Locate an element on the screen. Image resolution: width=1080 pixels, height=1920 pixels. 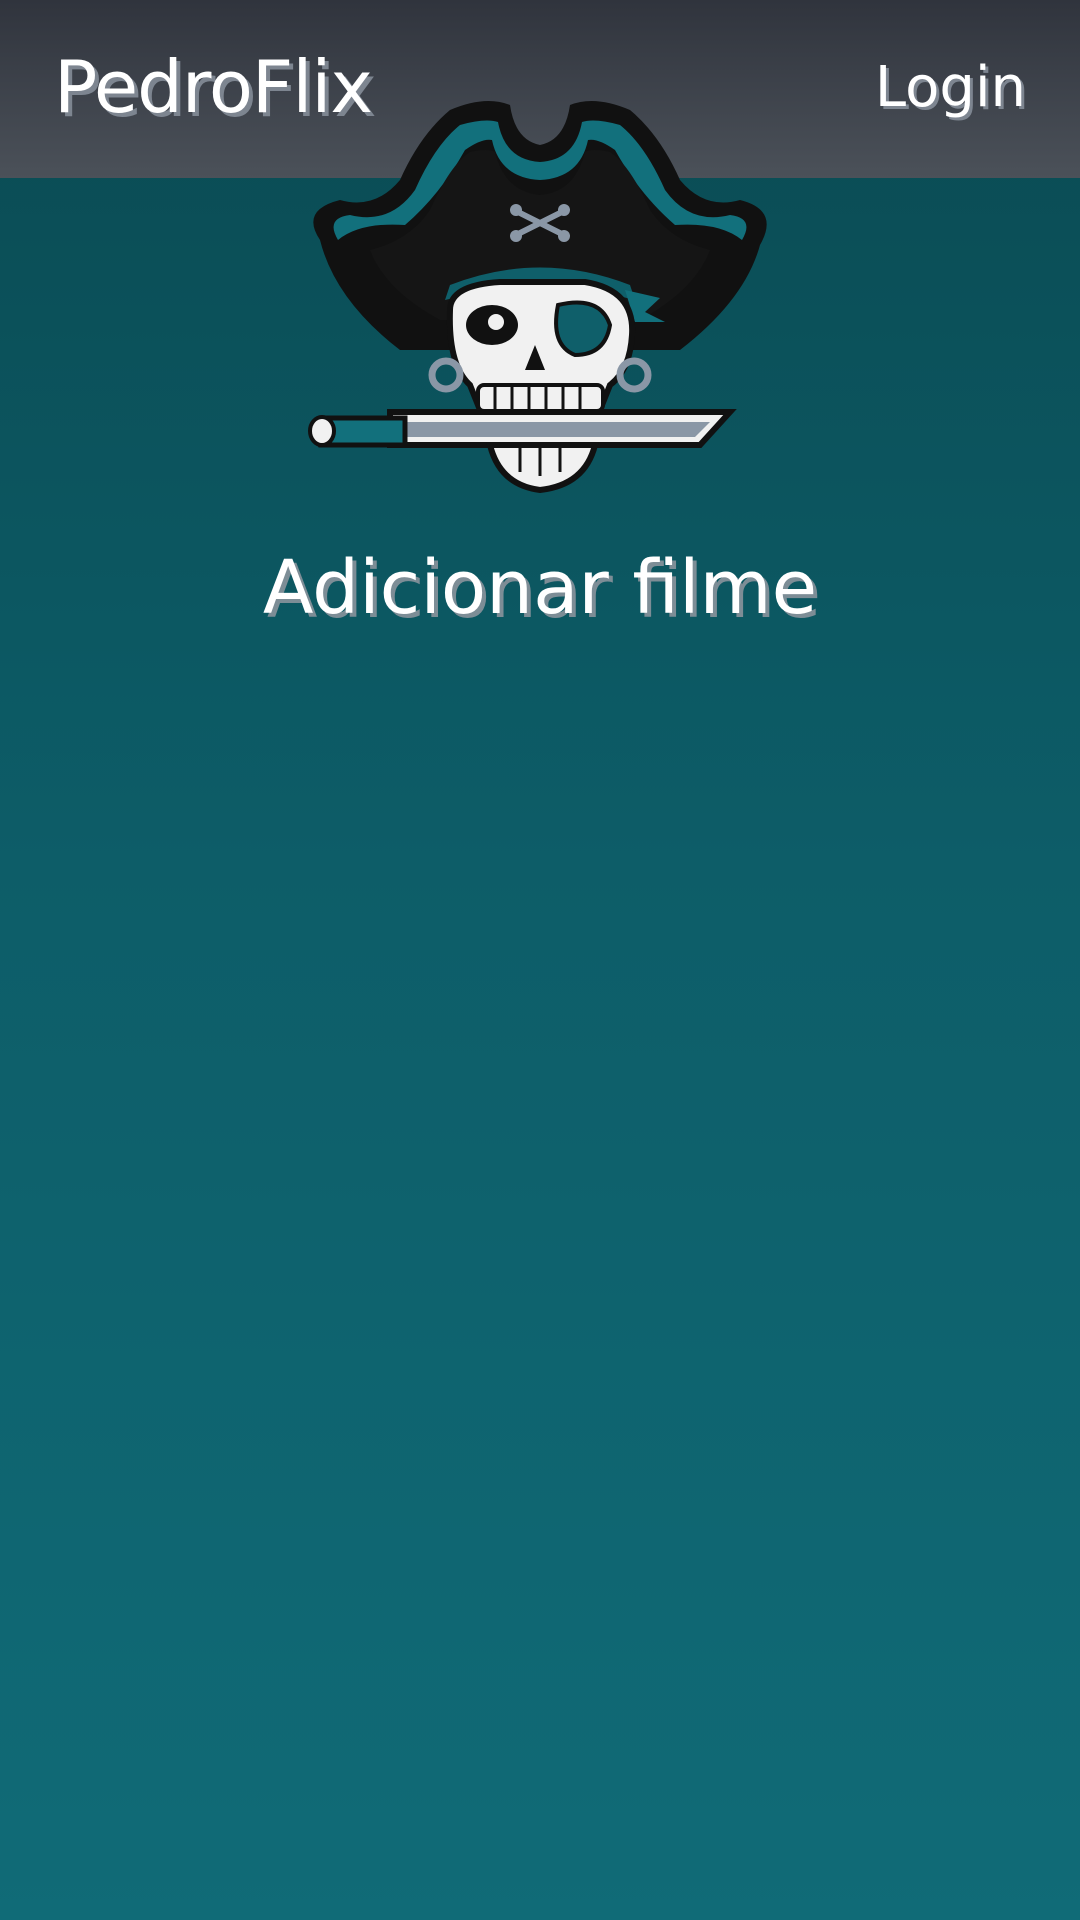
pirate-skull-icon is located at coordinates (537, 297).